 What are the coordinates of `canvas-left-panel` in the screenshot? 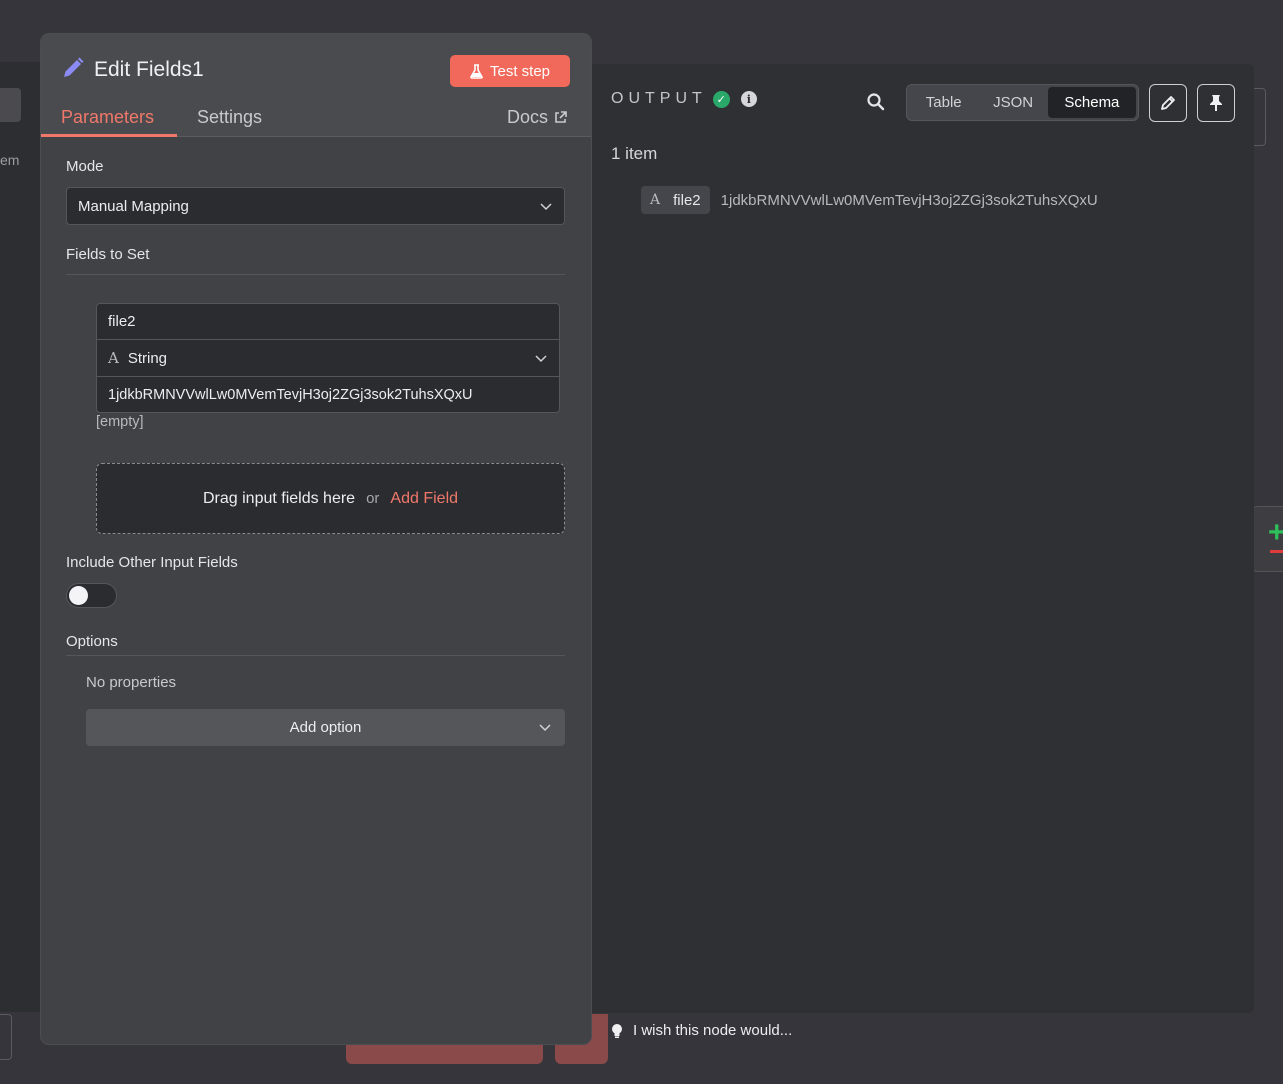 It's located at (21, 537).